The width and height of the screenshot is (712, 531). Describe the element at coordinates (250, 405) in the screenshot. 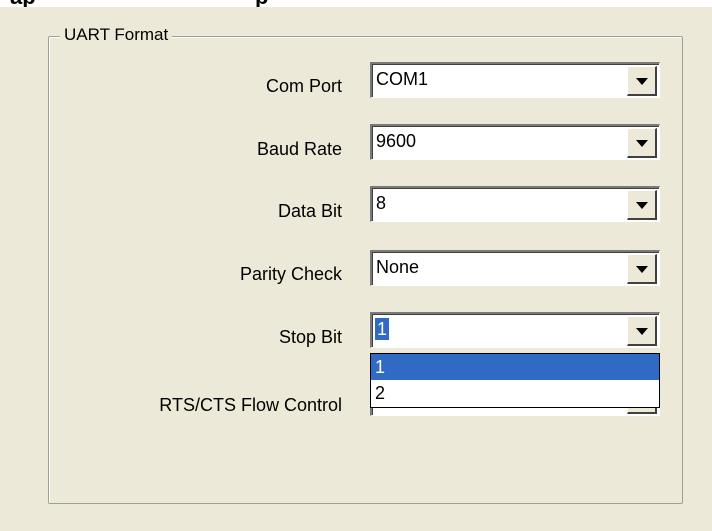

I see `rts-cts-flow-control-label: RTS/CTS Flow Control` at that location.